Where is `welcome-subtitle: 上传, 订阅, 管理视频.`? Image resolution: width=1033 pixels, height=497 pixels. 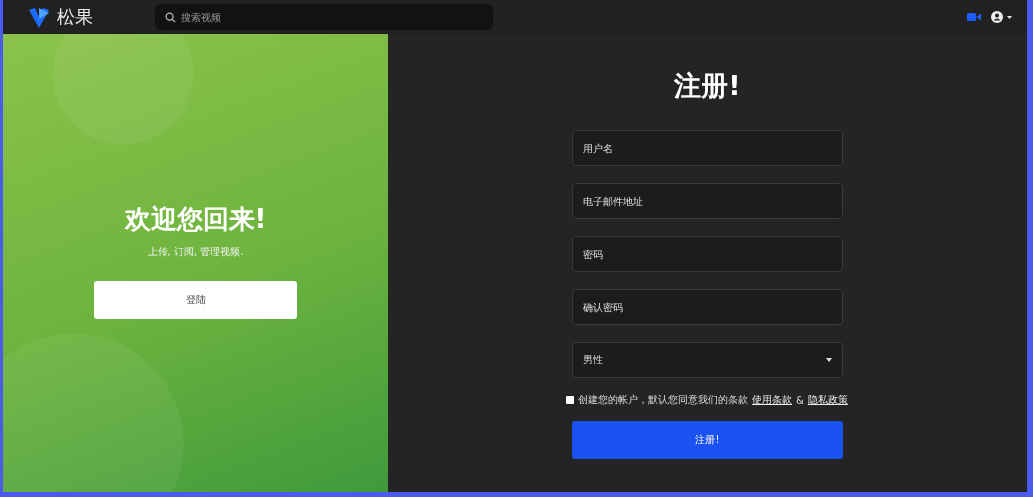
welcome-subtitle: 上传, 订阅, 管理视频. is located at coordinates (195, 252).